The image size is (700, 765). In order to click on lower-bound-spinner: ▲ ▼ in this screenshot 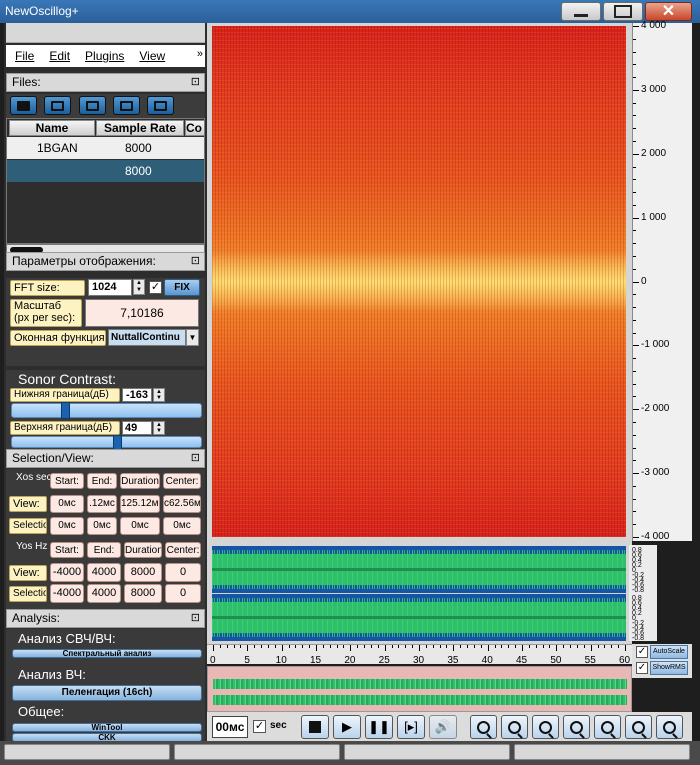, I will do `click(159, 395)`.